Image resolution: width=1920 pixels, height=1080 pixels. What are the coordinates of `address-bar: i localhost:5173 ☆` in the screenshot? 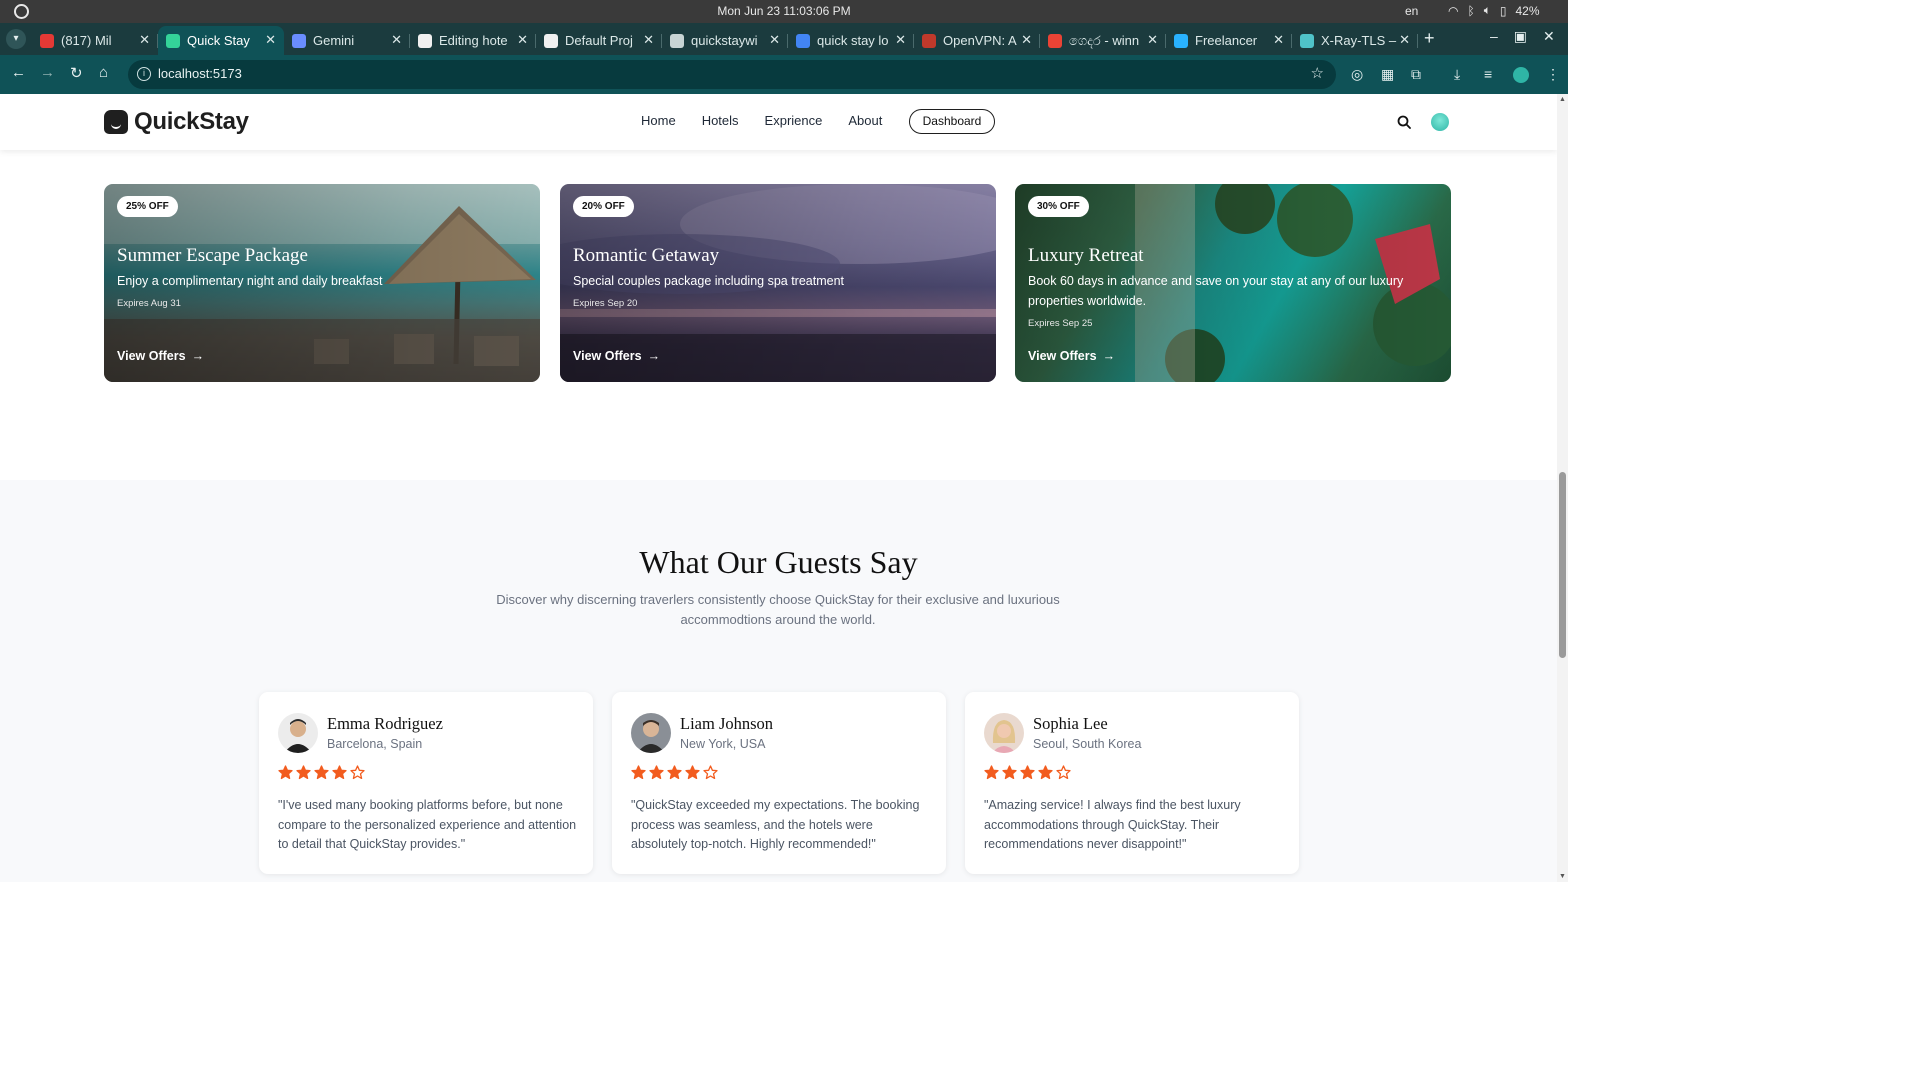 It's located at (732, 74).